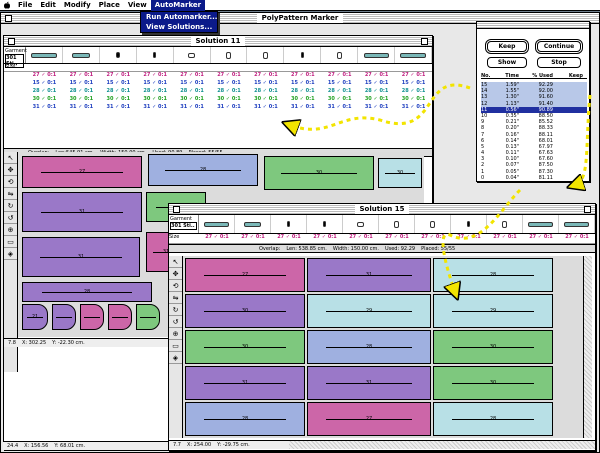  What do you see at coordinates (7, 5) in the screenshot?
I see `apple-menu-icon` at bounding box center [7, 5].